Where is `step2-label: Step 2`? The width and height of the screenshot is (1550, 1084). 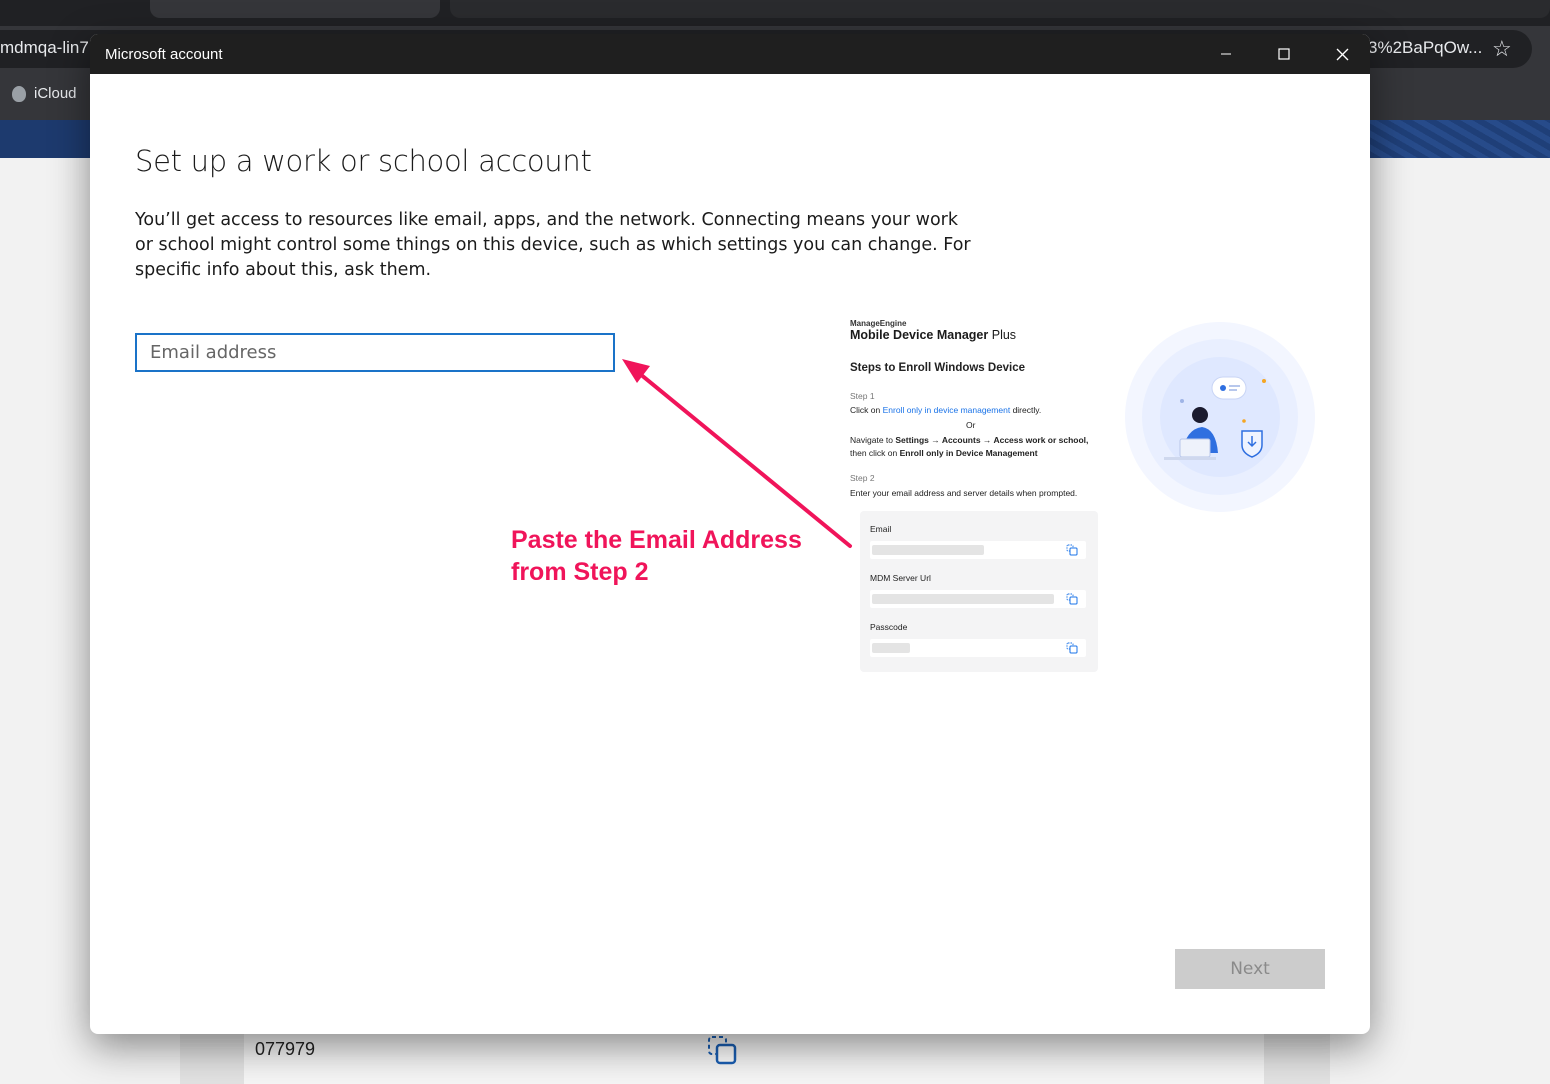 step2-label: Step 2 is located at coordinates (862, 478).